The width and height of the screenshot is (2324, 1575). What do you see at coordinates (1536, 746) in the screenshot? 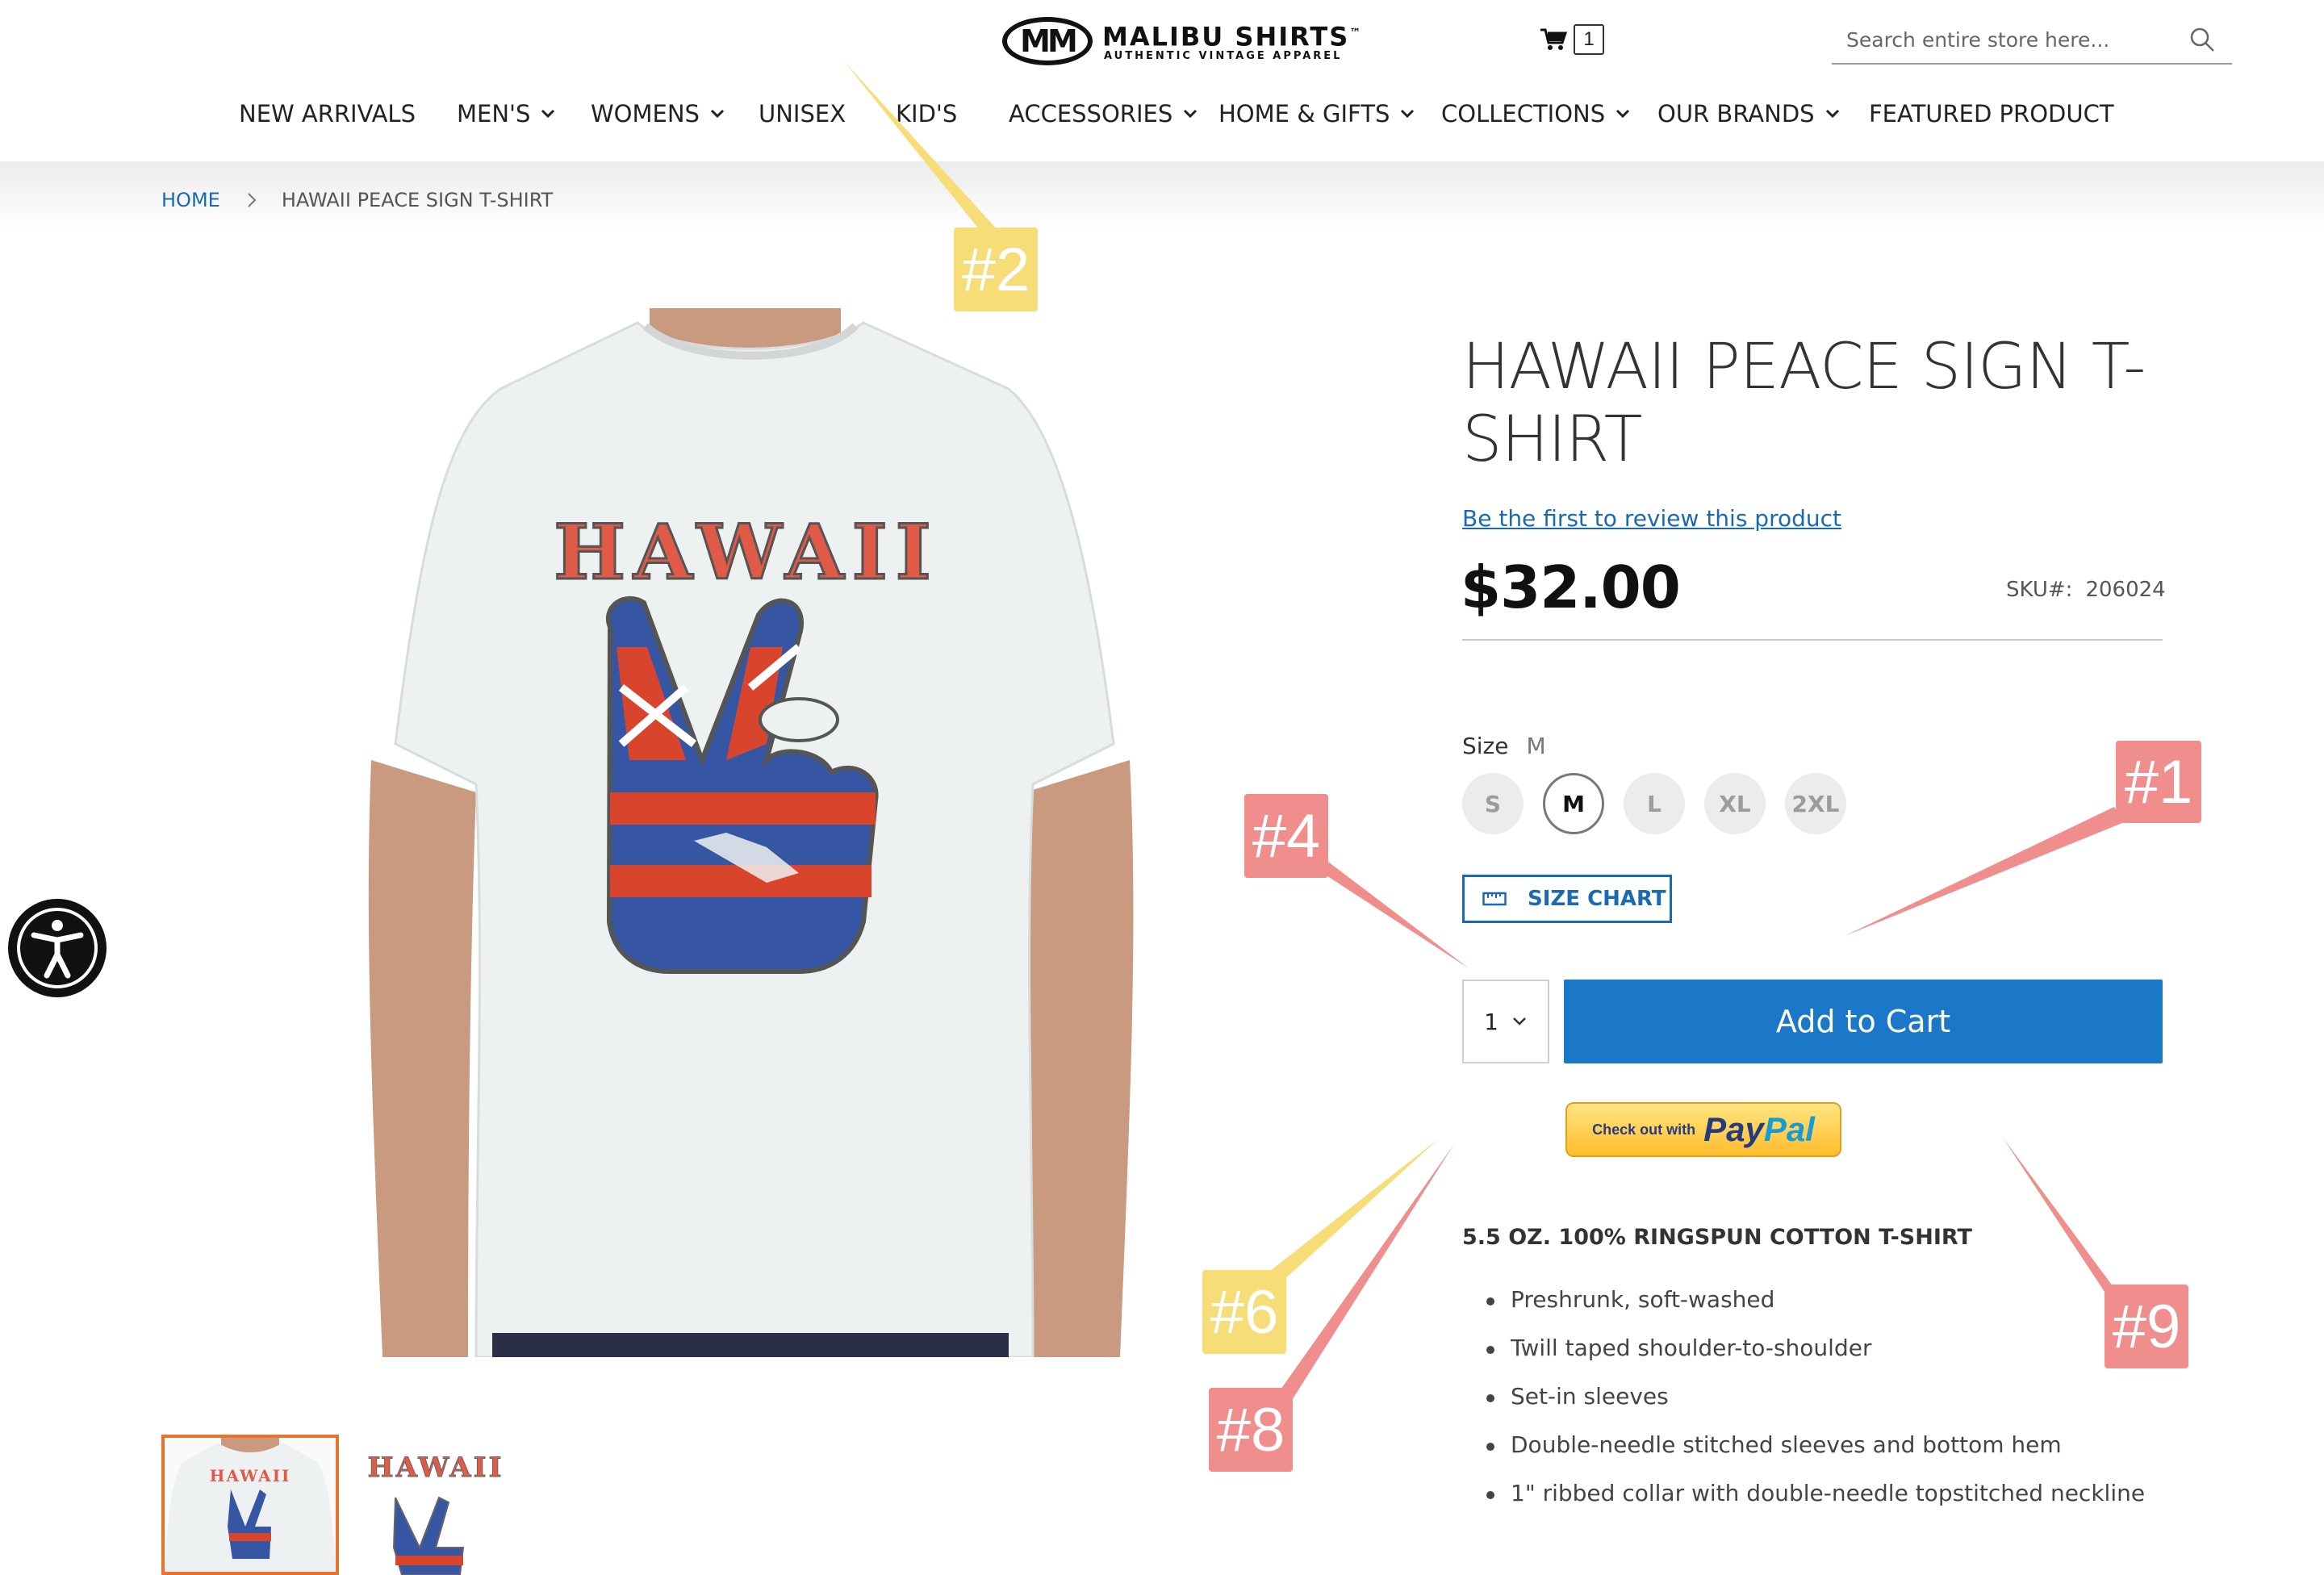
I see `size-selected-value: M` at bounding box center [1536, 746].